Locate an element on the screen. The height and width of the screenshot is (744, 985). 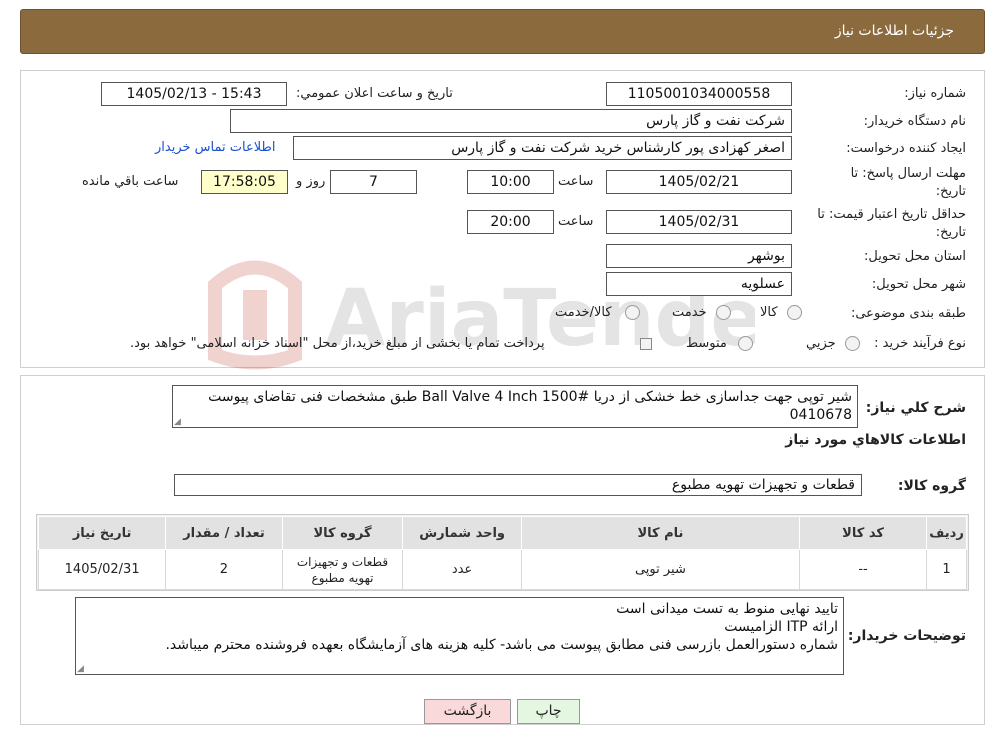
need-number-label: شماره نیاز: is located at coordinates (935, 93).